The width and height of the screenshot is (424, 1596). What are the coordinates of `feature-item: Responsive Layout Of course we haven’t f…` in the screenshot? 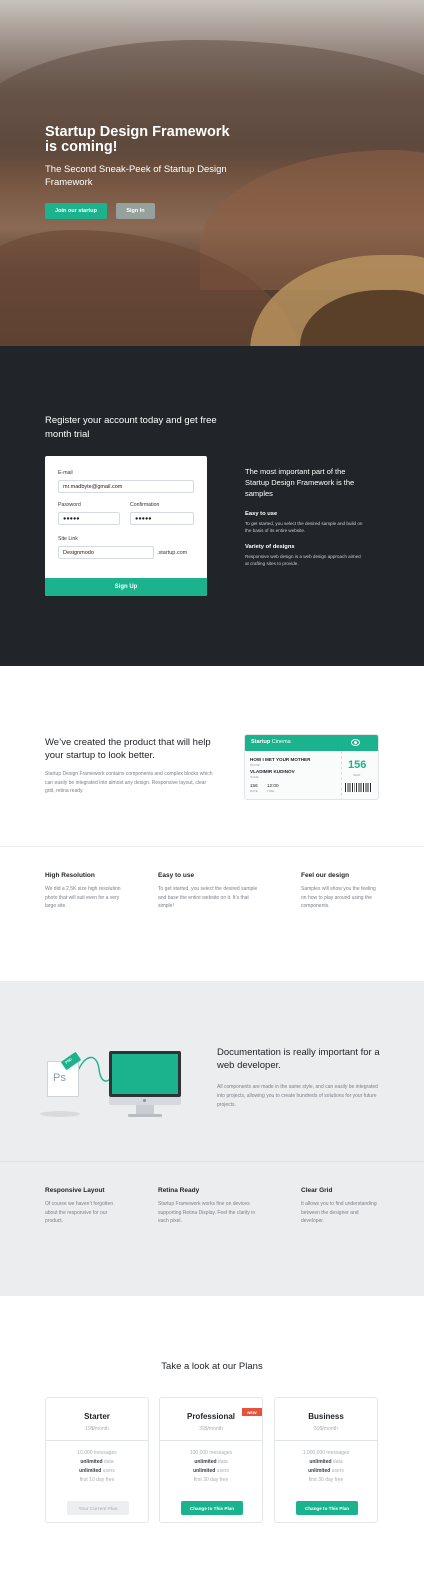 It's located at (100, 1206).